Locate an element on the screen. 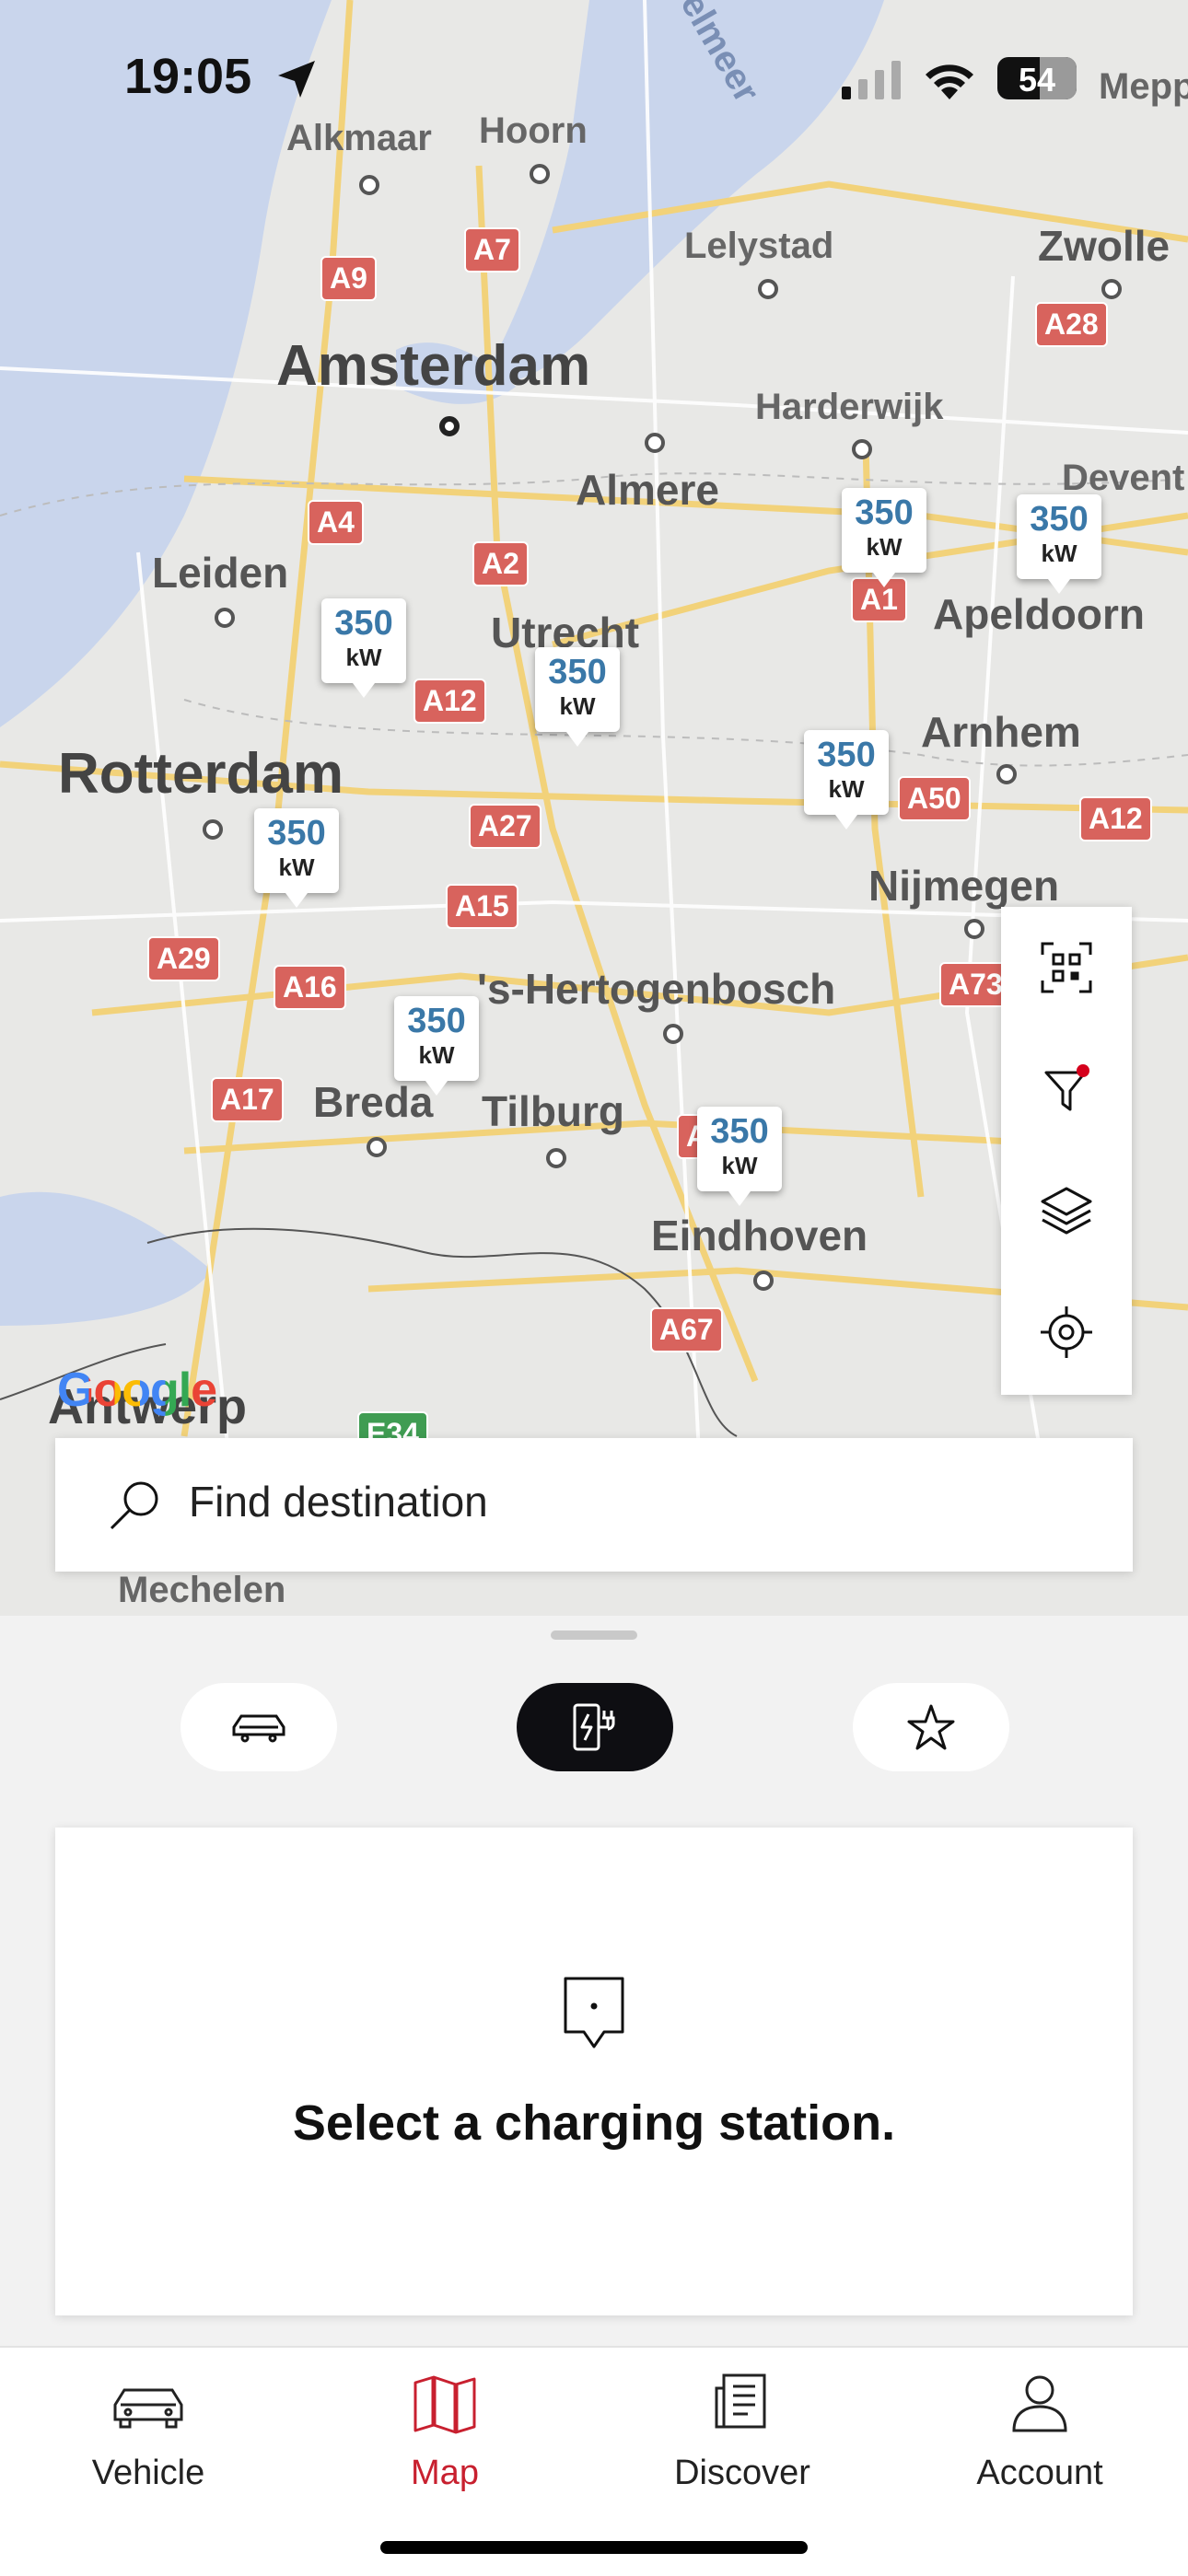  destination-search: Find destination is located at coordinates (594, 1505).